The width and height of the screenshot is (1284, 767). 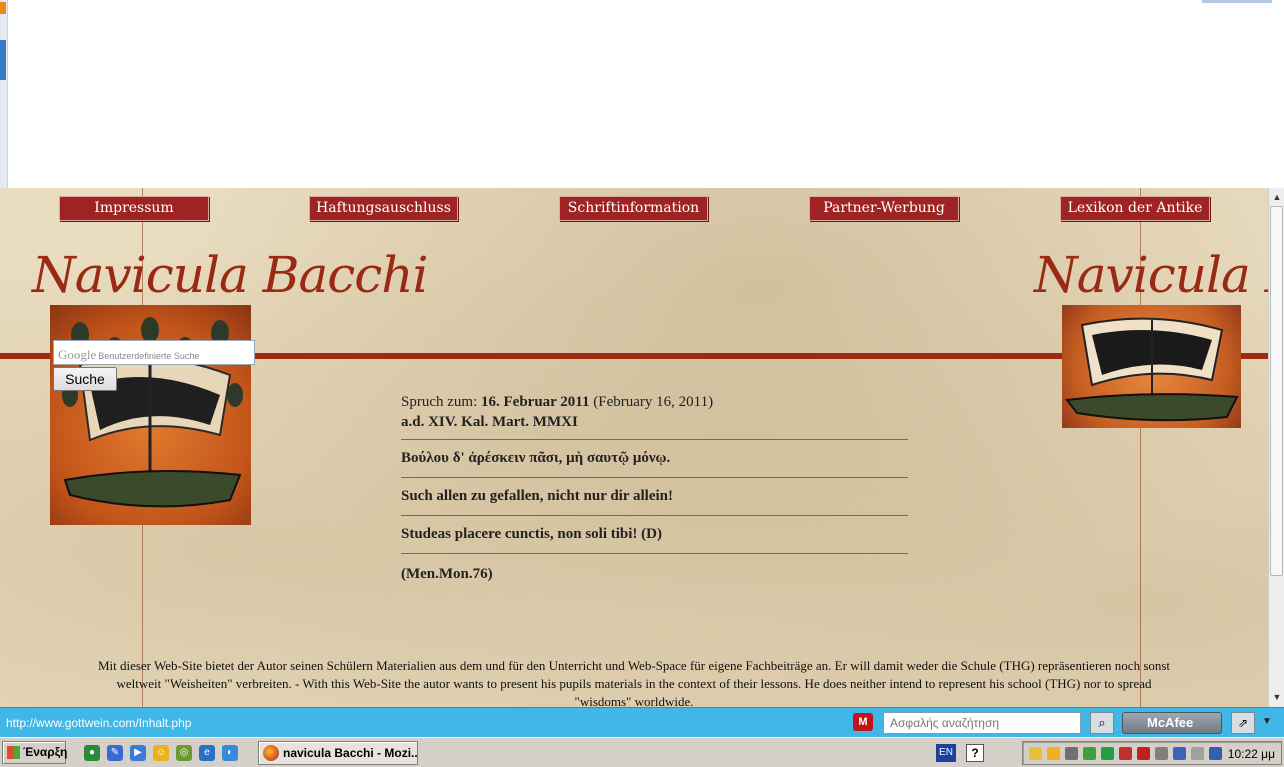 I want to click on clock: 10:22 μμ, so click(x=1251, y=754).